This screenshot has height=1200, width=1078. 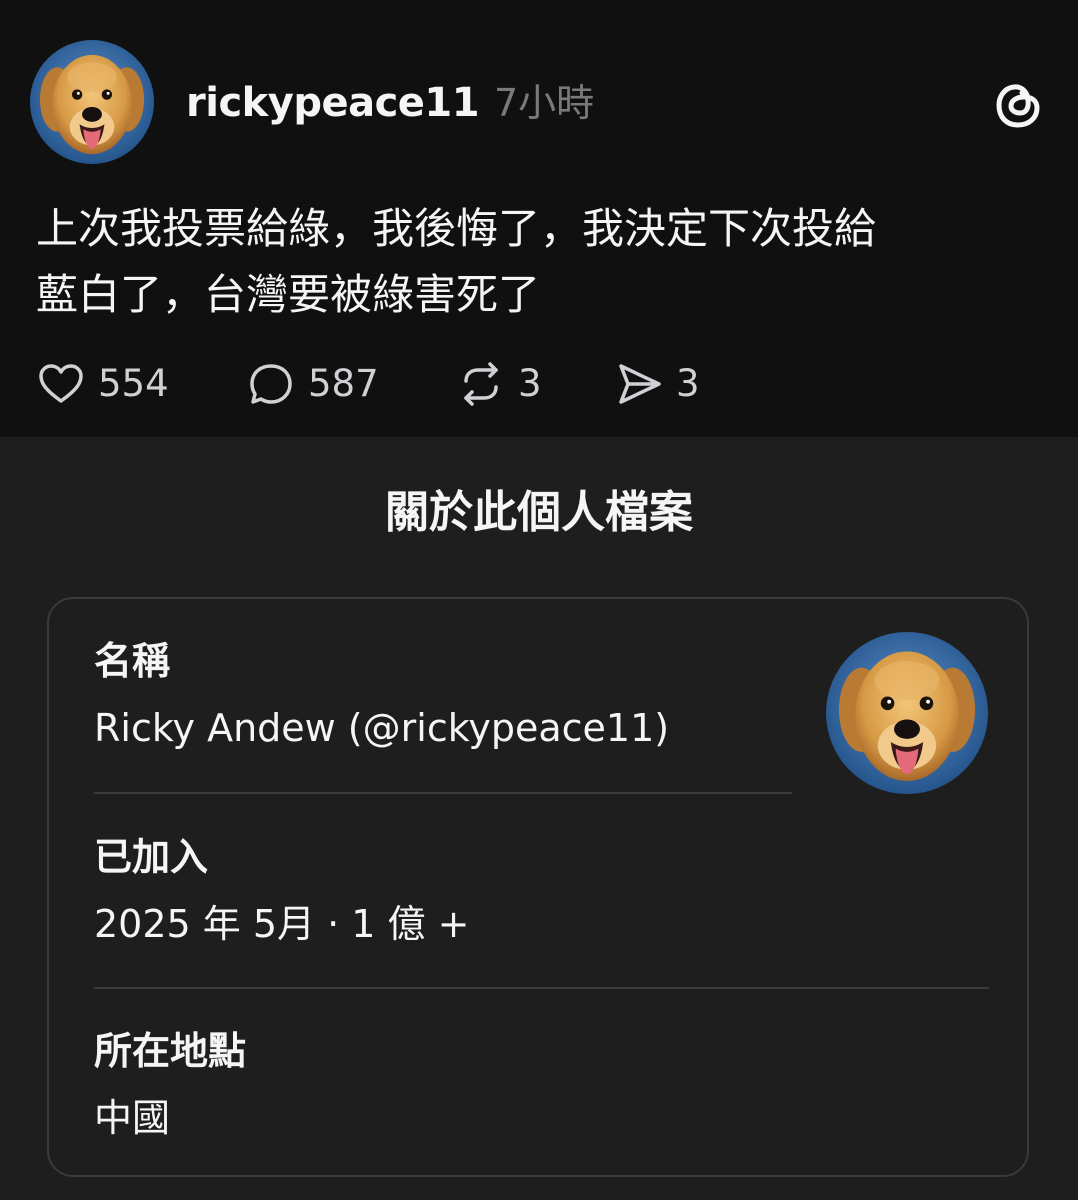 I want to click on joined-value: 2025 年 5月 · 1 億 +, so click(x=282, y=924).